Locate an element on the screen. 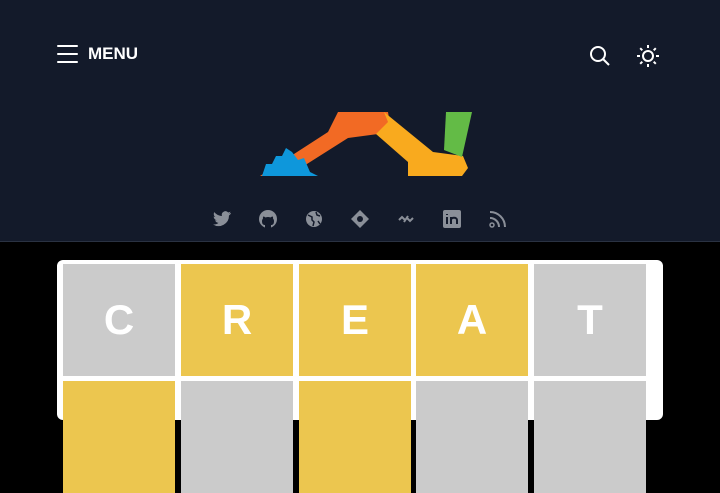 The image size is (720, 493). social-links is located at coordinates (360, 219).